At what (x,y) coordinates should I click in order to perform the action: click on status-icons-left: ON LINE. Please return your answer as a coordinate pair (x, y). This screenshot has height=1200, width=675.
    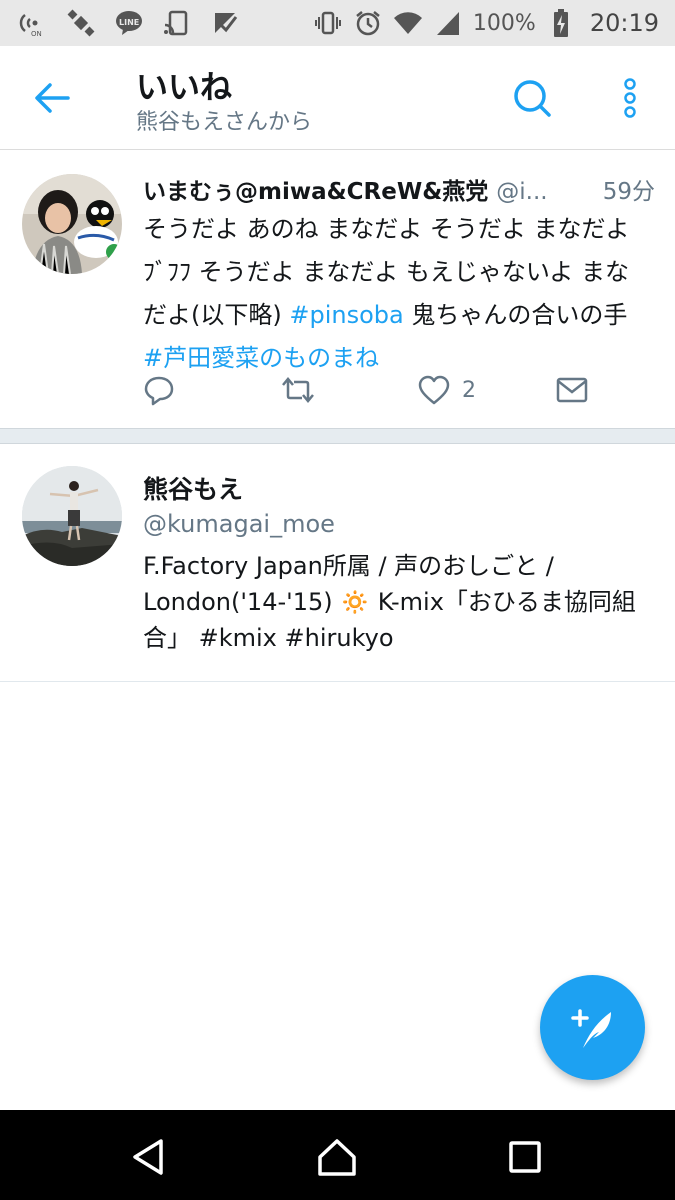
    Looking at the image, I should click on (129, 23).